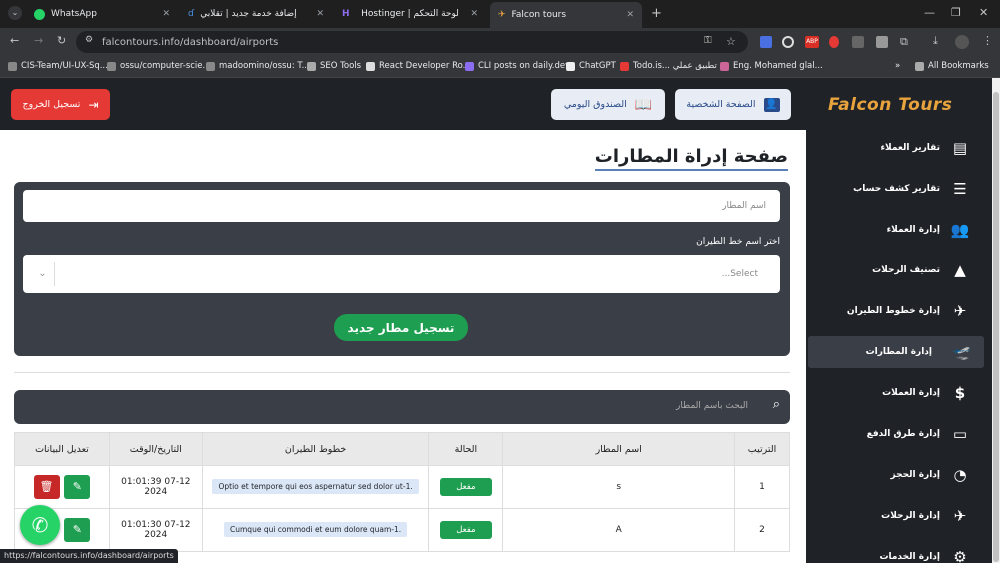  Describe the element at coordinates (15, 13) in the screenshot. I see `tab-search-icon: ⌄` at that location.